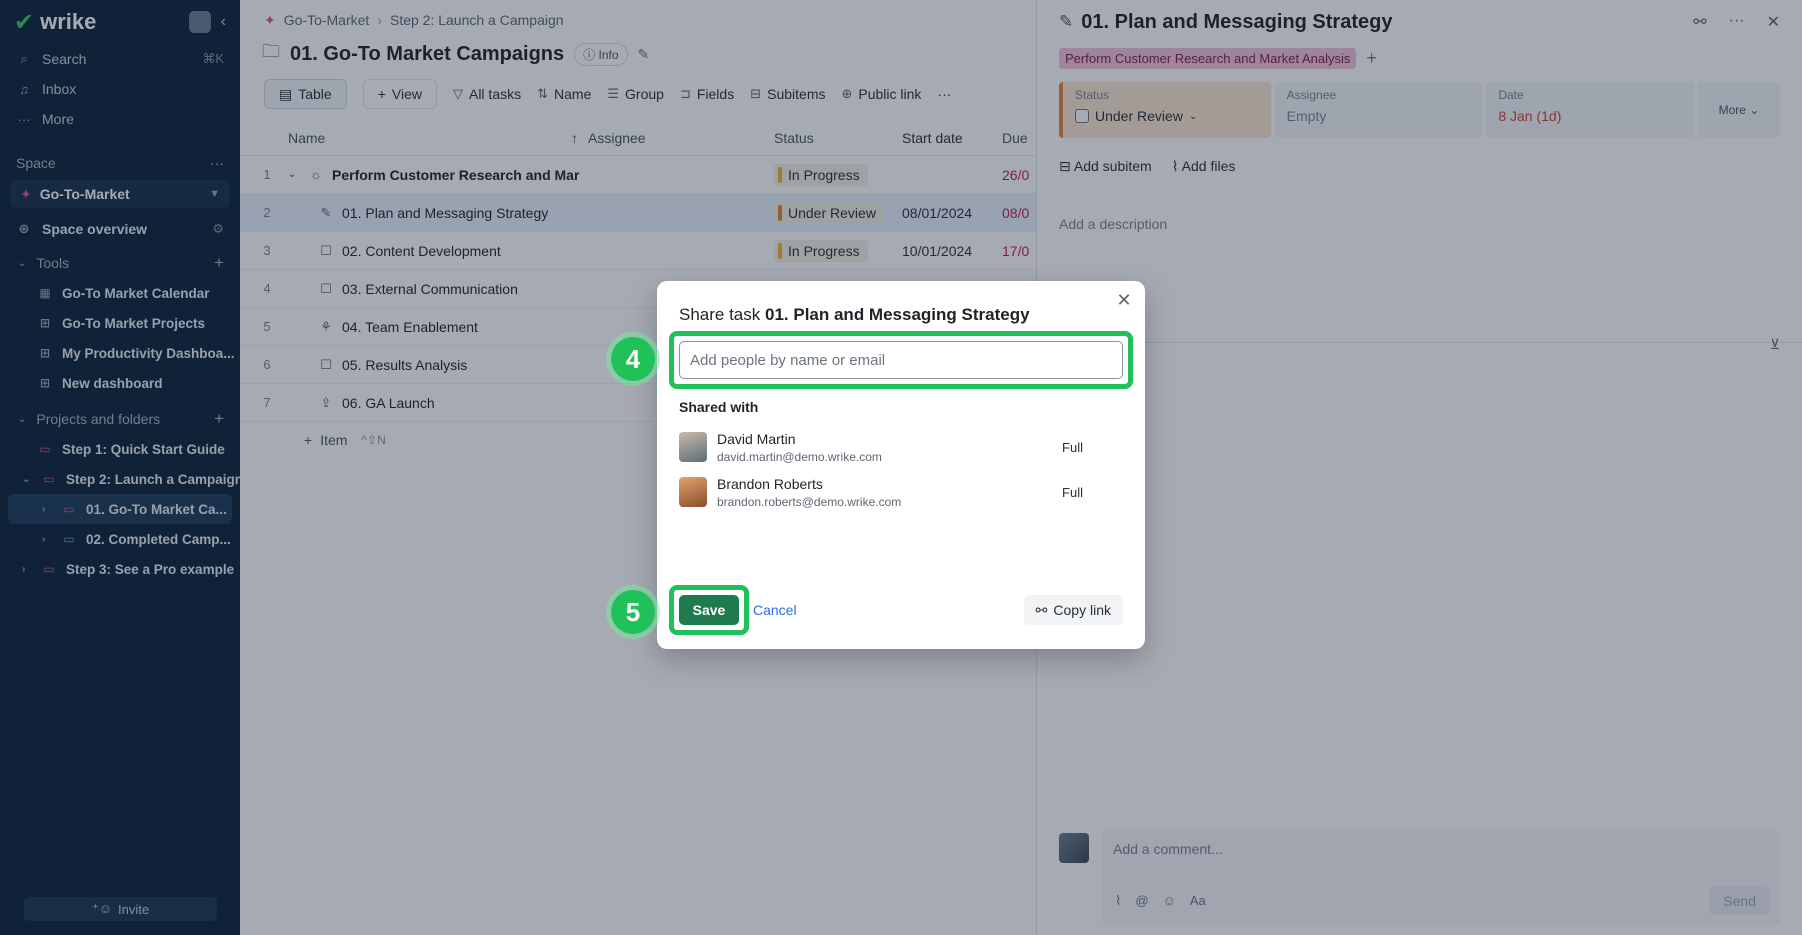  I want to click on close-icon: ✕, so click(1124, 300).